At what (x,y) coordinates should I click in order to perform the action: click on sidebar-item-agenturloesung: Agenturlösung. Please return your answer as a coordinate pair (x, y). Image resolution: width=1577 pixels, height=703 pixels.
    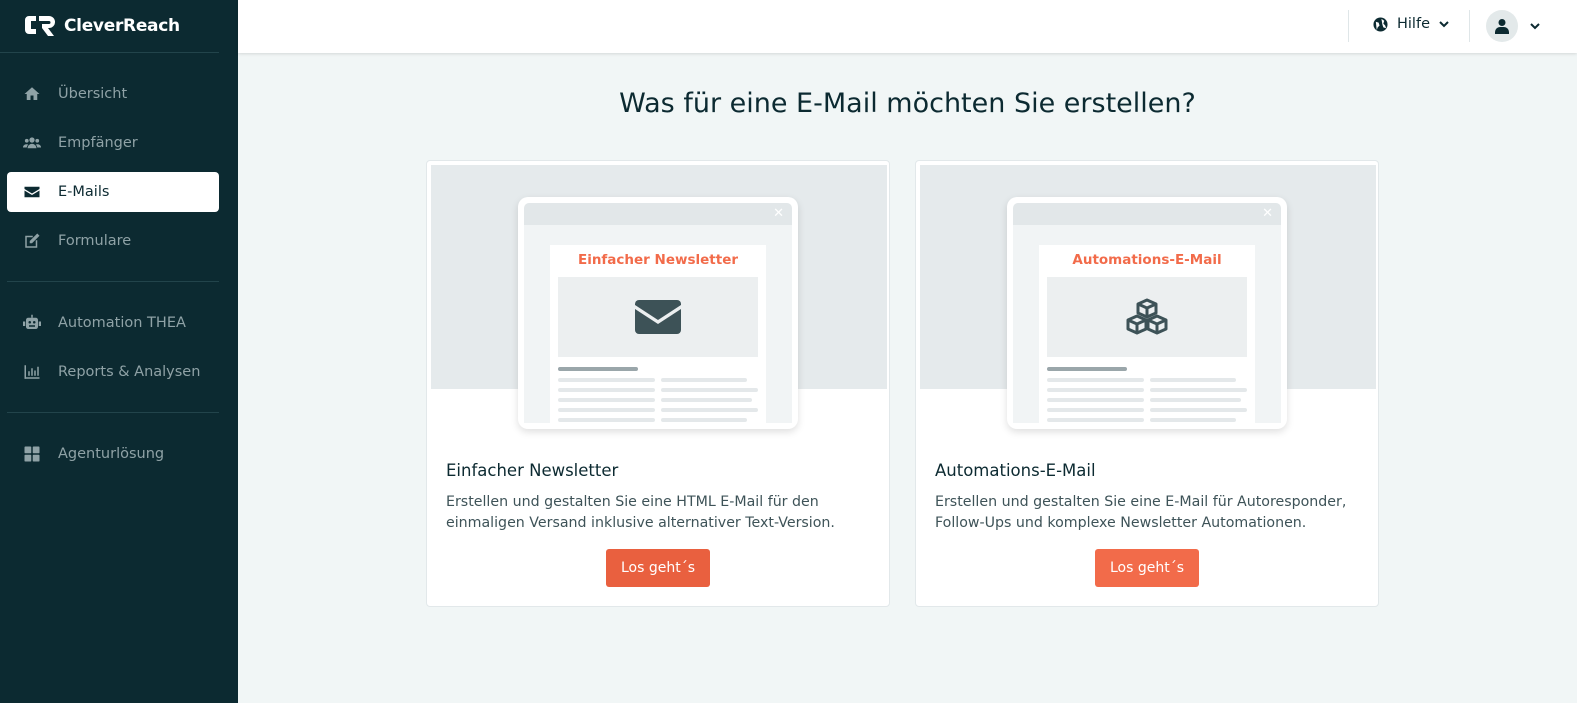
    Looking at the image, I should click on (113, 454).